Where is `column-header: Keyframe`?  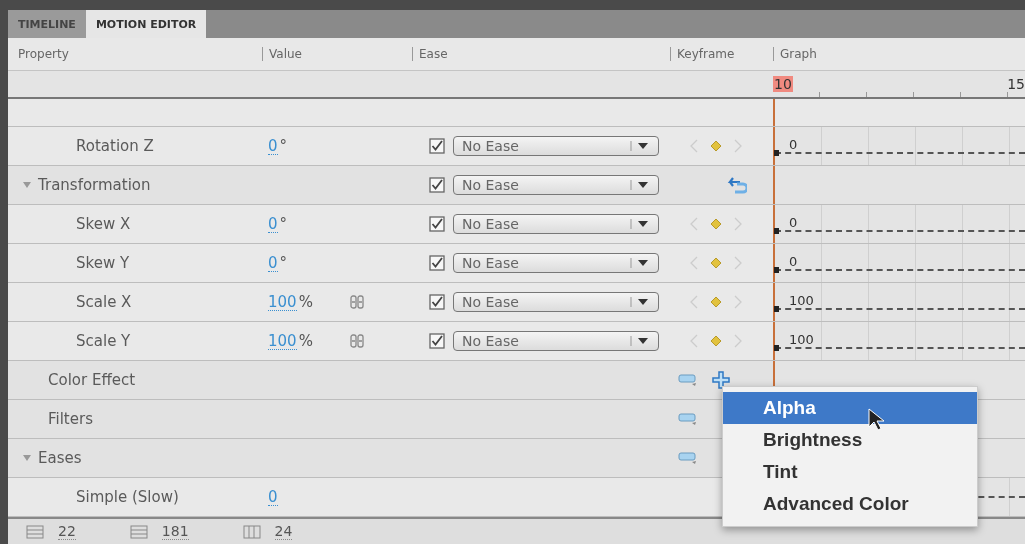 column-header: Keyframe is located at coordinates (702, 54).